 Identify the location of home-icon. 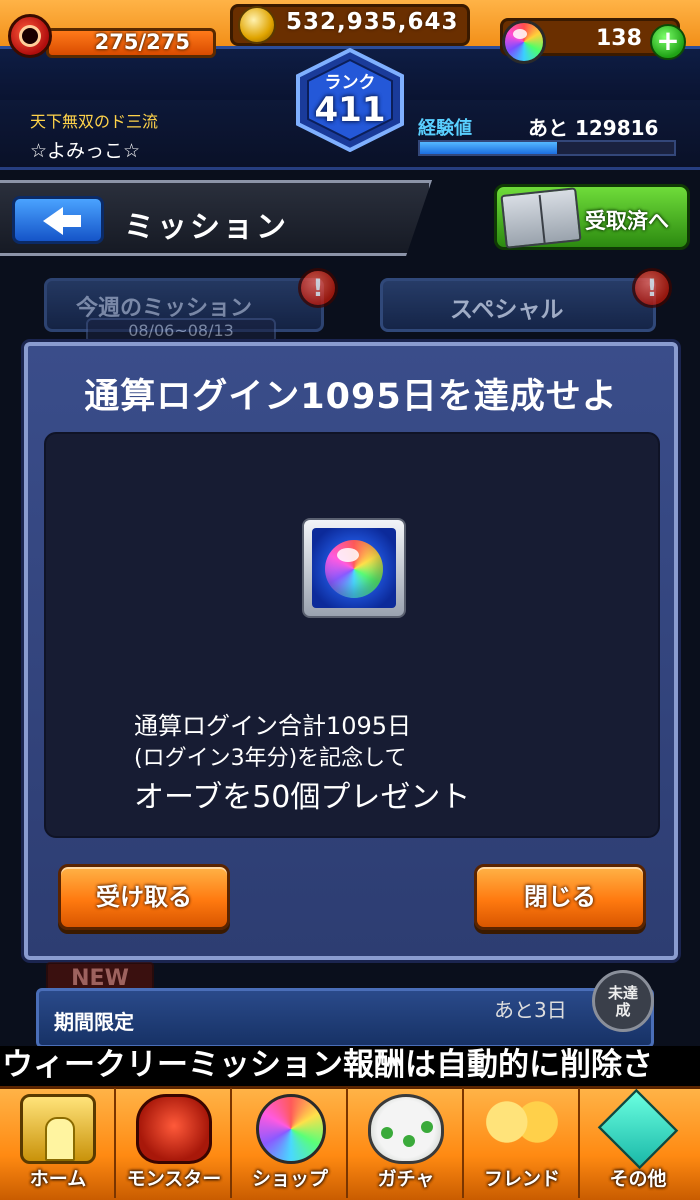
(58, 1129).